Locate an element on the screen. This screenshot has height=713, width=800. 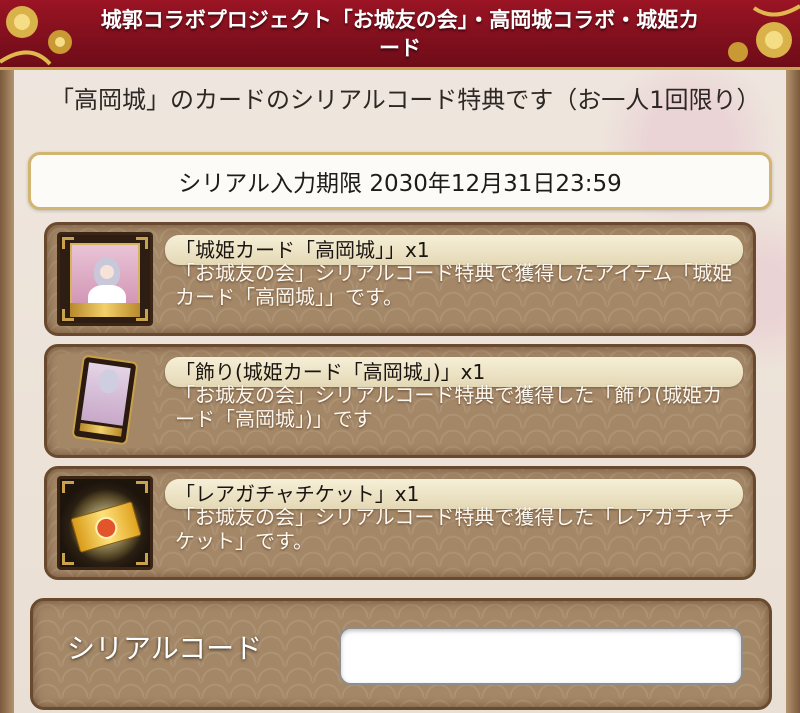
serial-deadline: シリアル入力期限 2030年12月31日23:59 is located at coordinates (400, 181).